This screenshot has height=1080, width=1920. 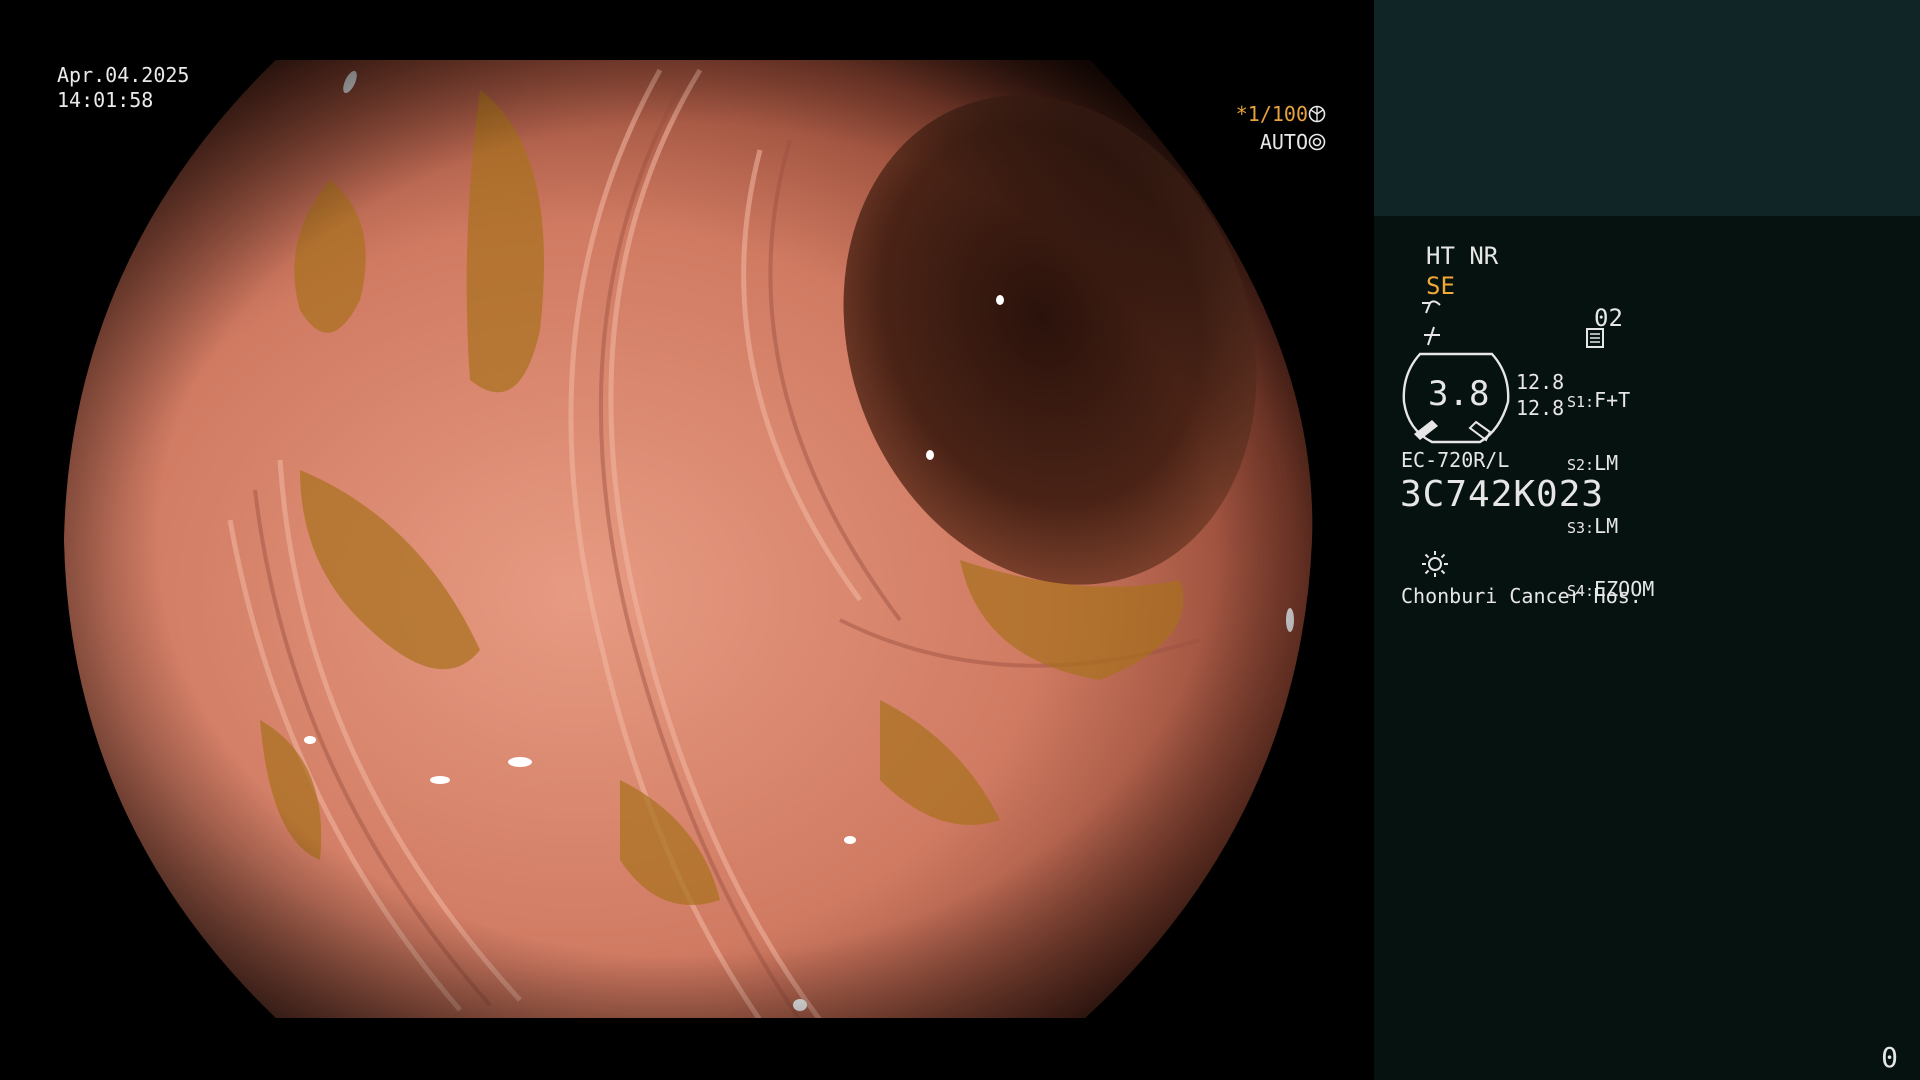 I want to click on date-time: Apr.04.2025 14:01:58, so click(x=123, y=88).